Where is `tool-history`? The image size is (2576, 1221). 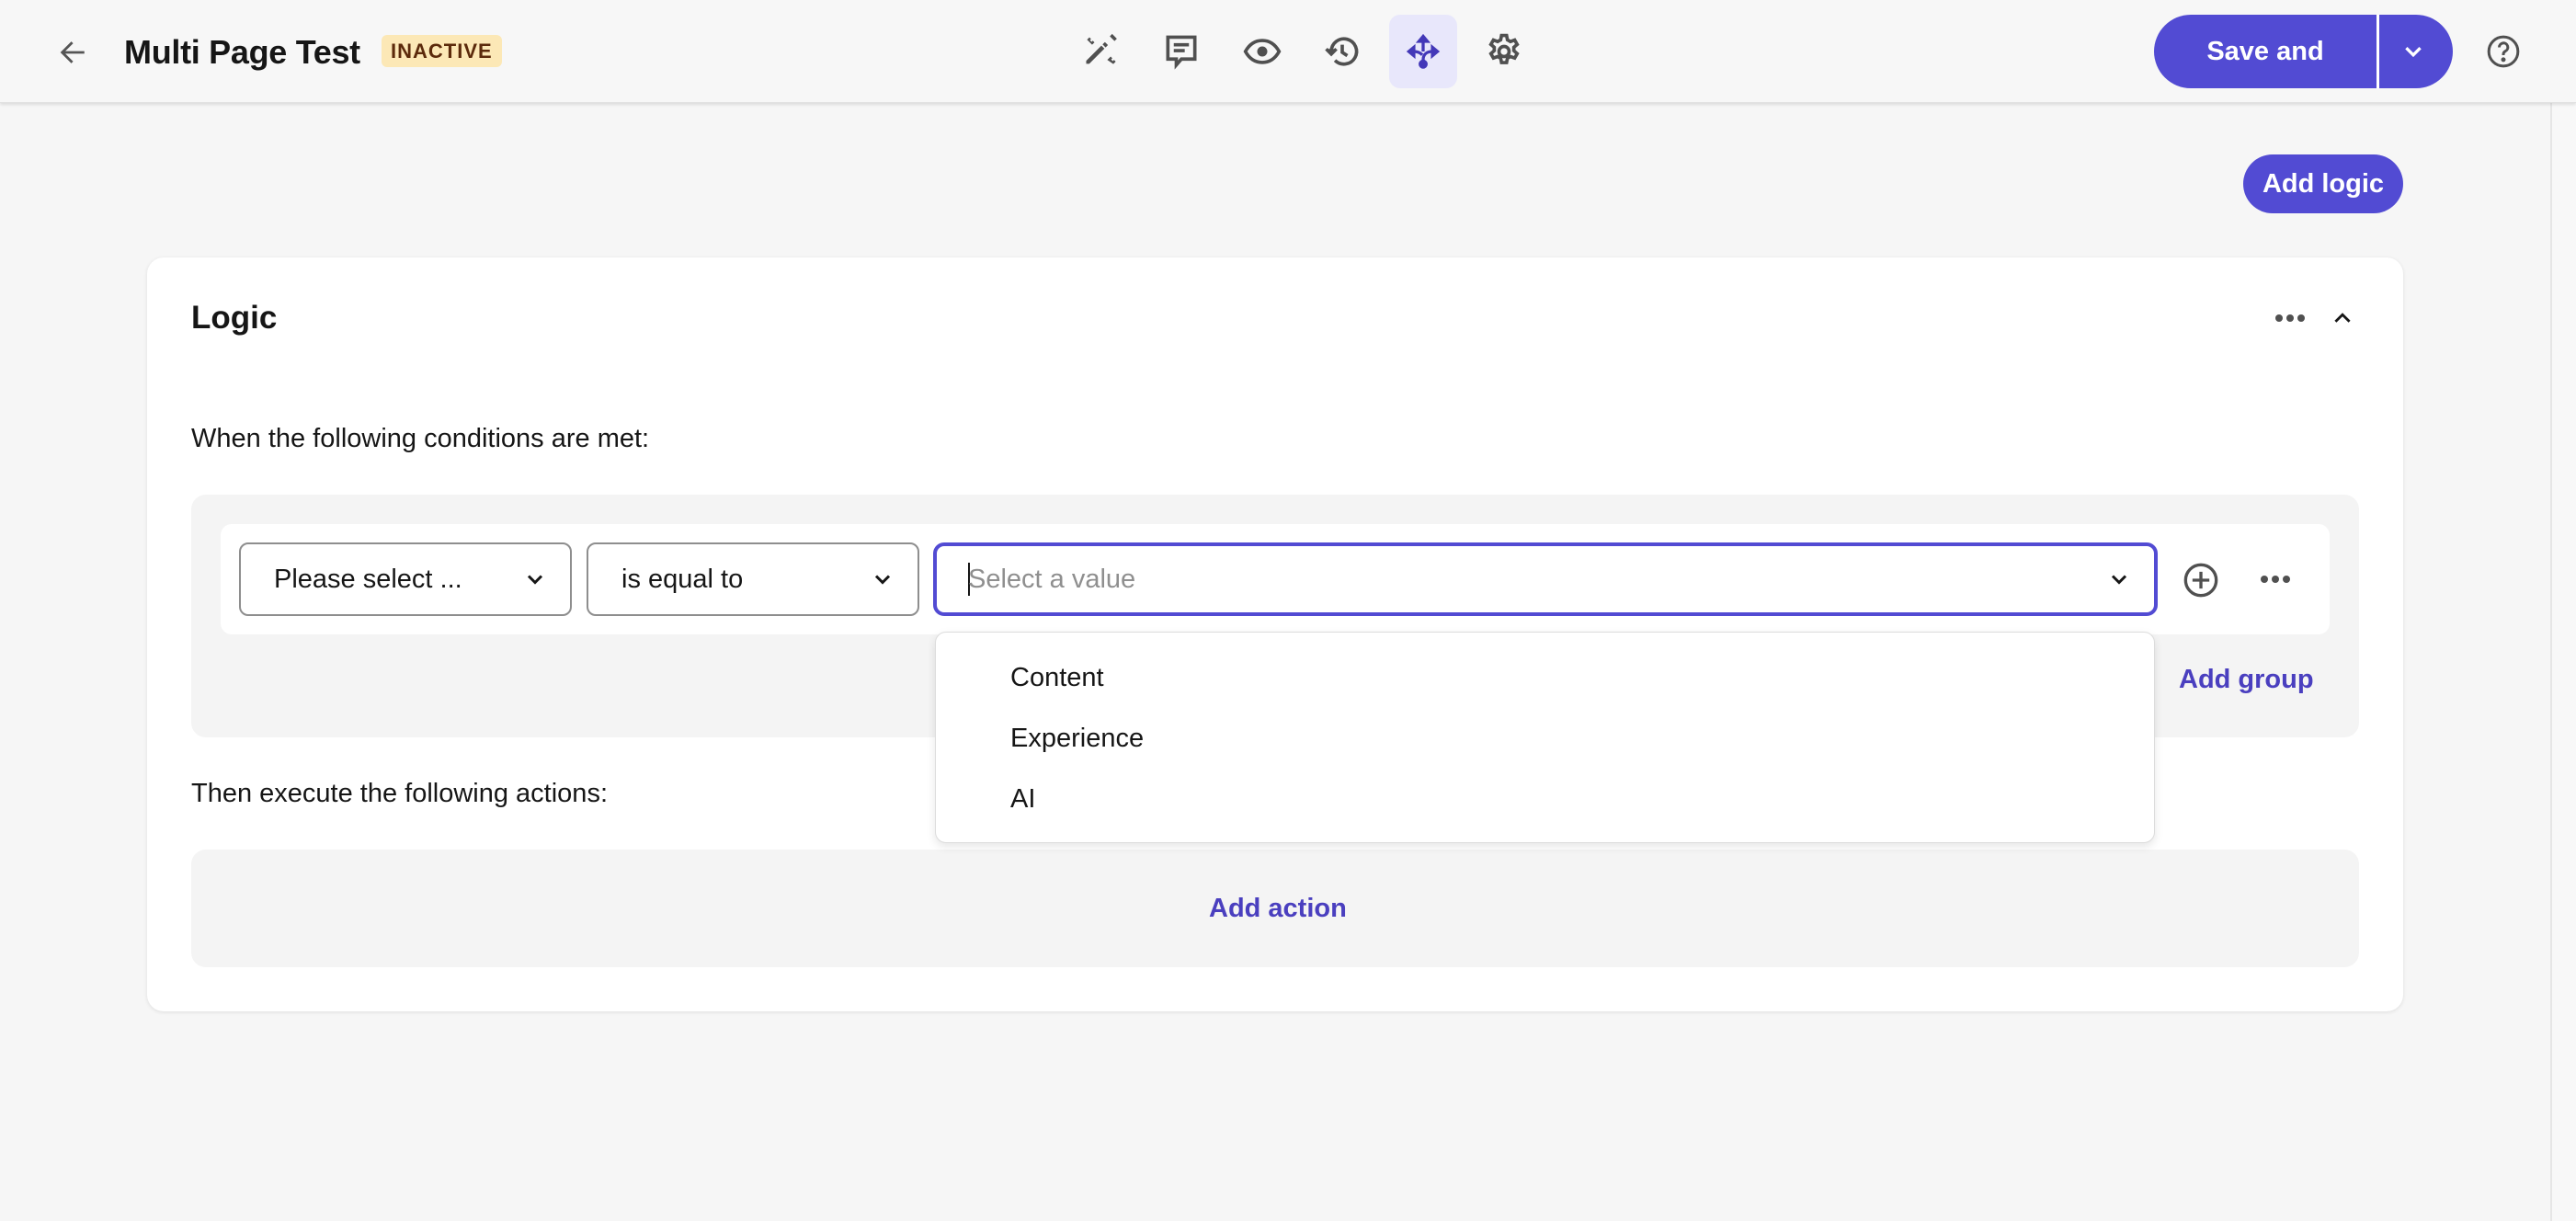 tool-history is located at coordinates (1342, 51).